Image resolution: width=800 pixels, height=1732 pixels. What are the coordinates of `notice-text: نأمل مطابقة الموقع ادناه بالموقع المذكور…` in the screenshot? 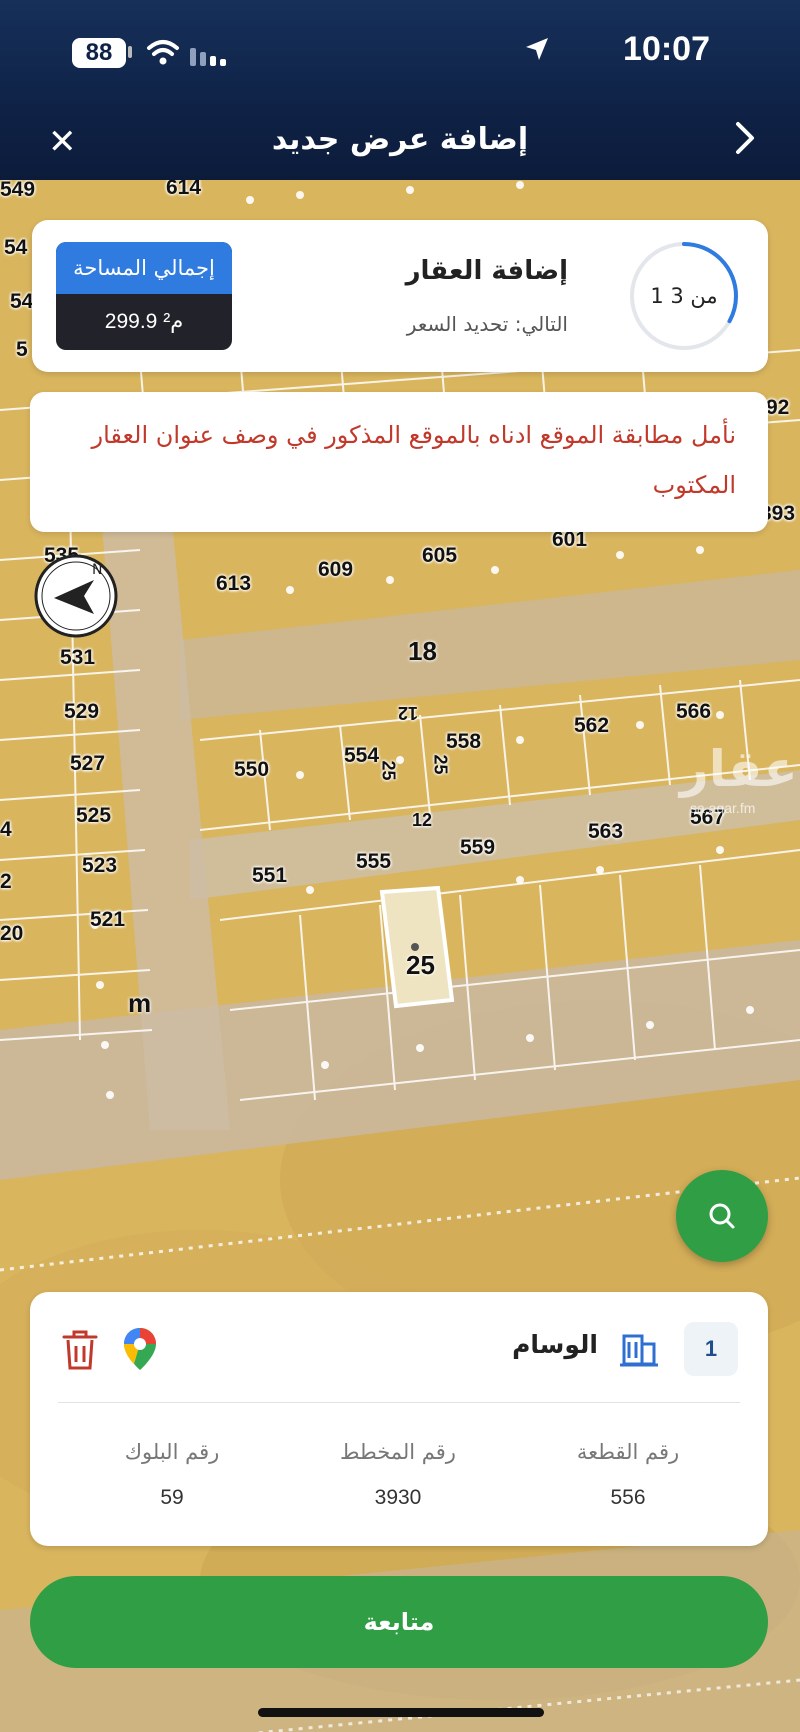 It's located at (413, 460).